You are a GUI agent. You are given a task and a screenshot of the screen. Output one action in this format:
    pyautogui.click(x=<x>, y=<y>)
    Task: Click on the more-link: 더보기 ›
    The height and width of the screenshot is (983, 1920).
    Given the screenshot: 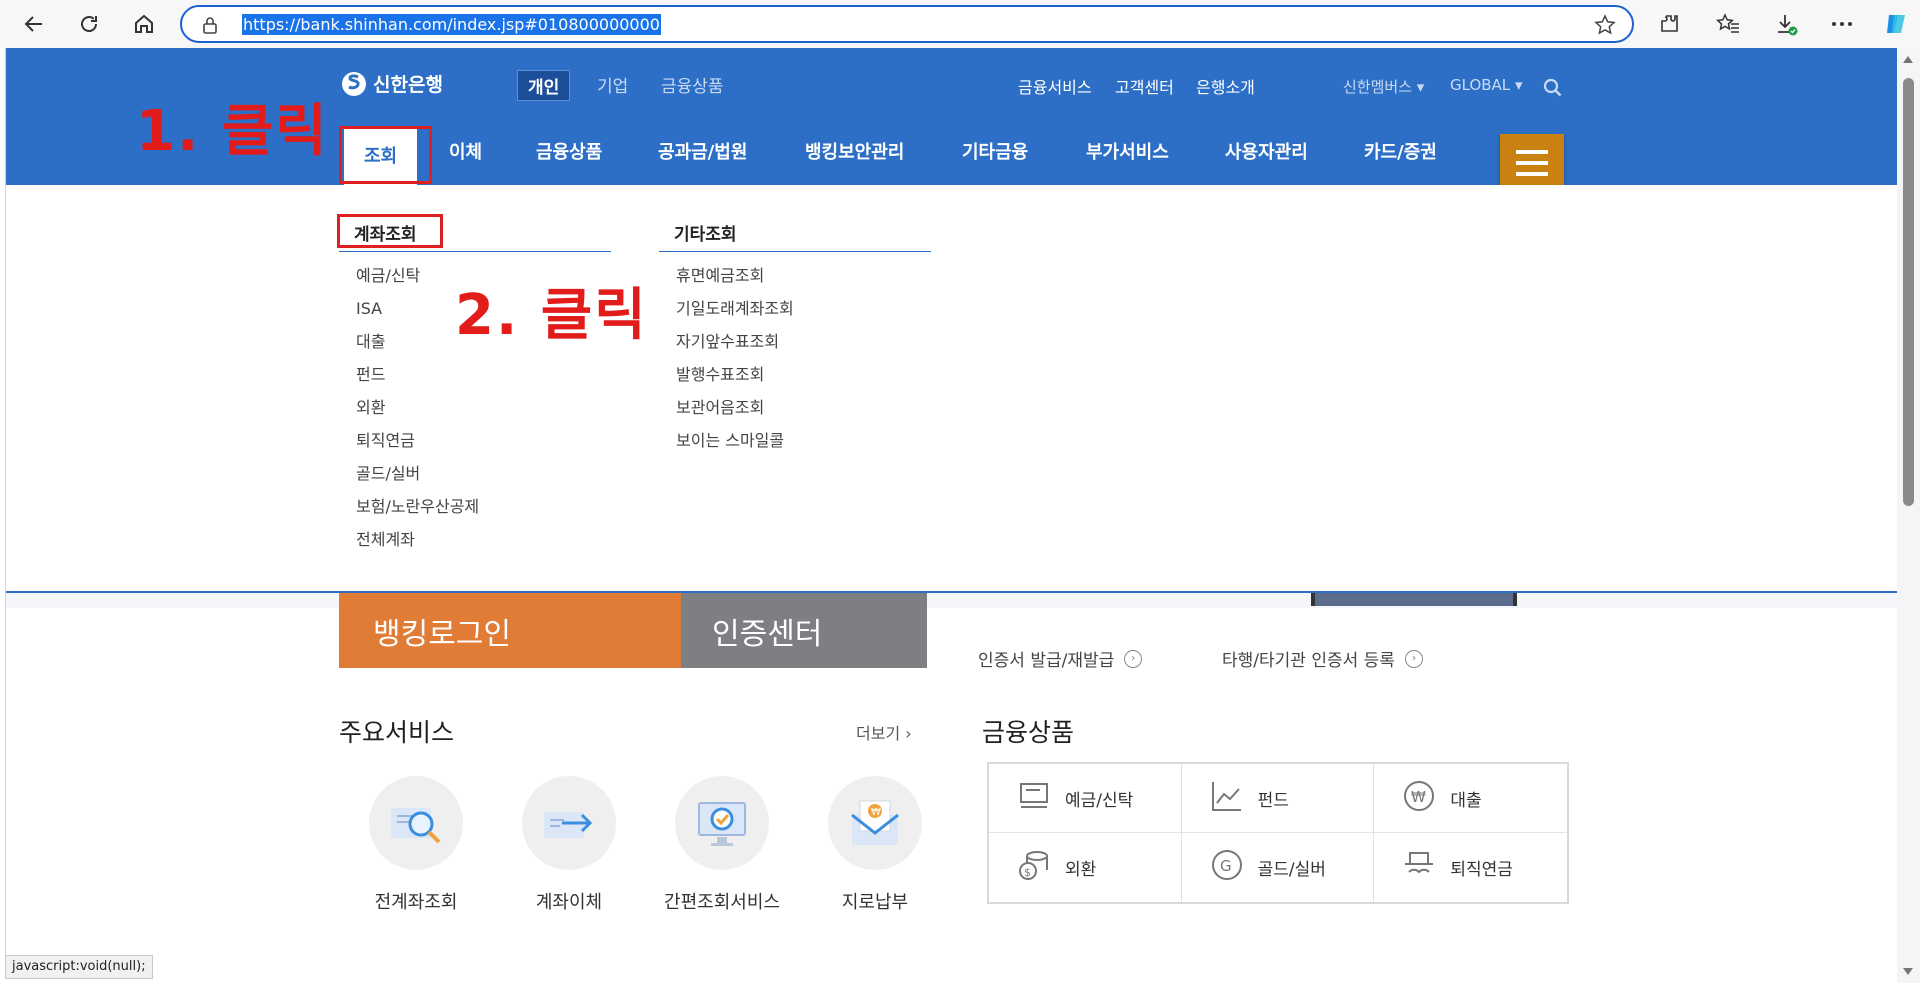 What is the action you would take?
    pyautogui.click(x=884, y=732)
    